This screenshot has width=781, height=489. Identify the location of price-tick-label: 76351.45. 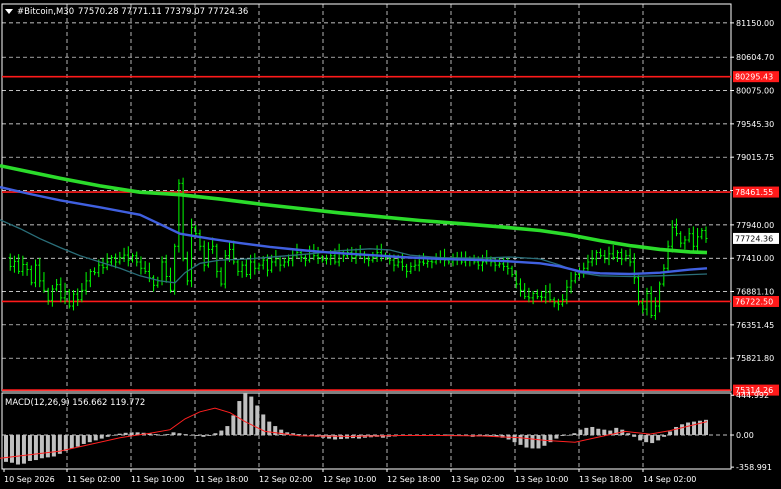
(755, 325).